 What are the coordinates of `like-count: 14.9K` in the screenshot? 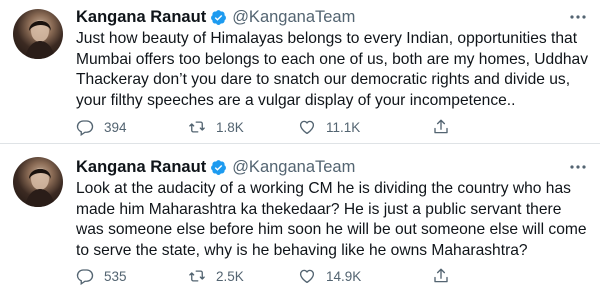 It's located at (344, 276).